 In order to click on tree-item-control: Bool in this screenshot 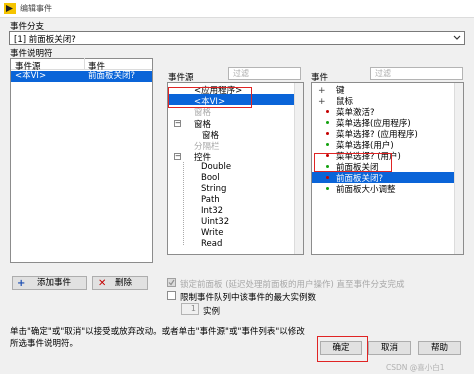, I will do `click(210, 178)`.